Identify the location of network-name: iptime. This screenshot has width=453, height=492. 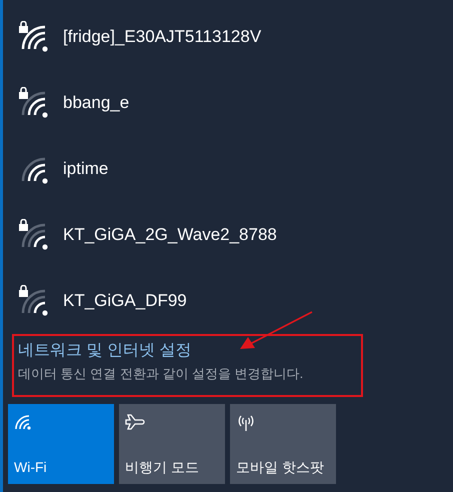
(85, 169).